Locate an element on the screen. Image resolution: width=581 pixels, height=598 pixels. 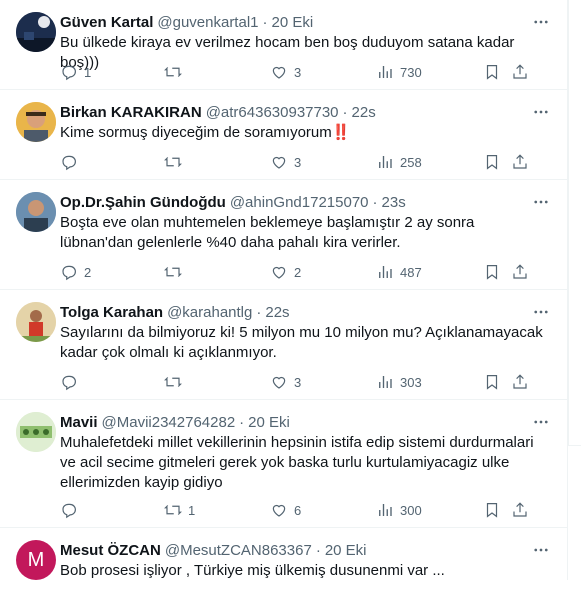
like-count: 6 is located at coordinates (298, 510).